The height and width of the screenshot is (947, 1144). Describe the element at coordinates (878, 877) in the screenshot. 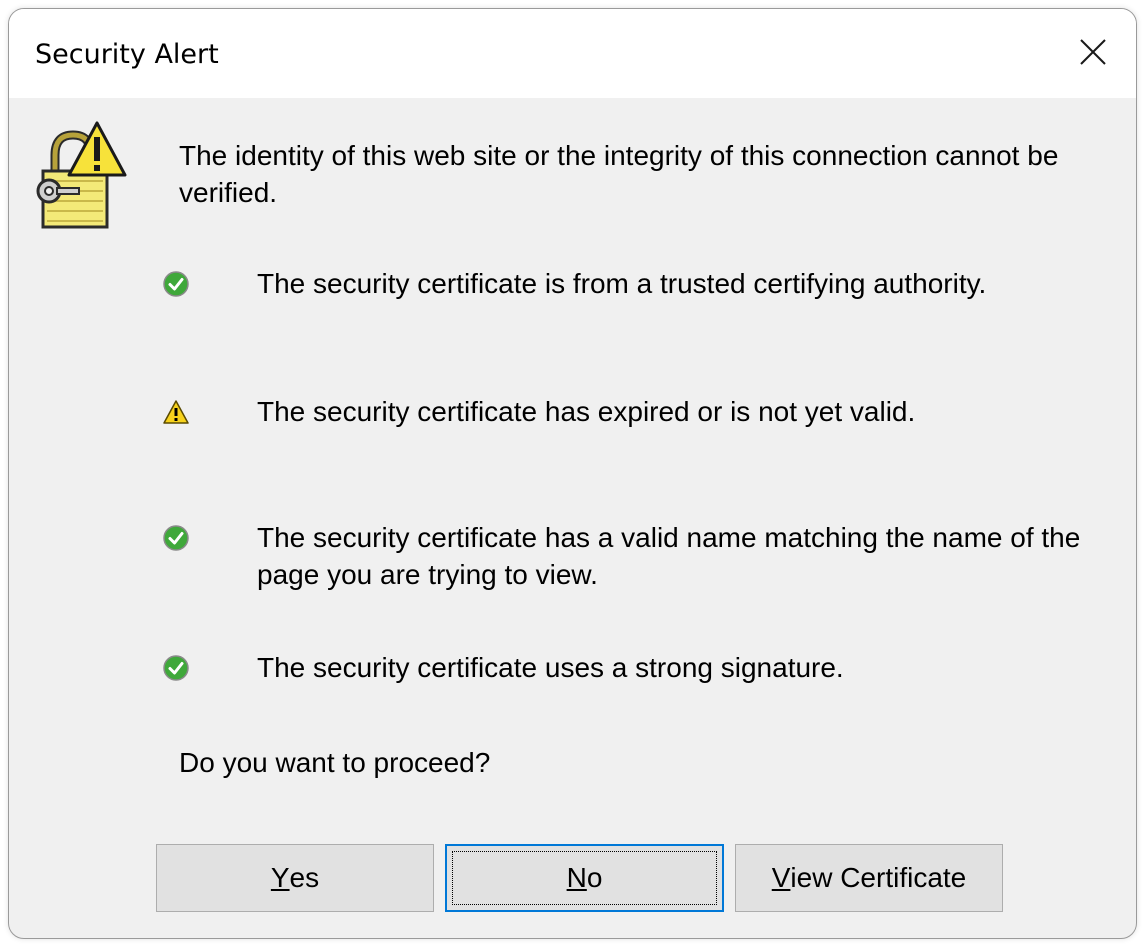

I see `view-certificate-label: iew Certificate` at that location.